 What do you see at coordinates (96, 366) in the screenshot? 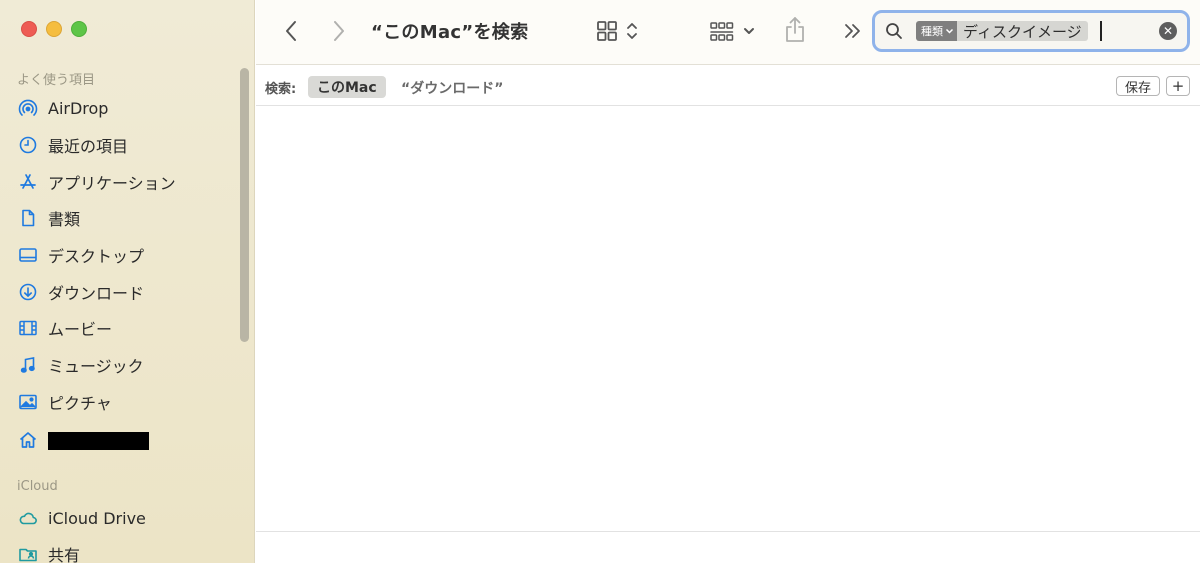
I see `sidebar-item-label: ミュージック` at bounding box center [96, 366].